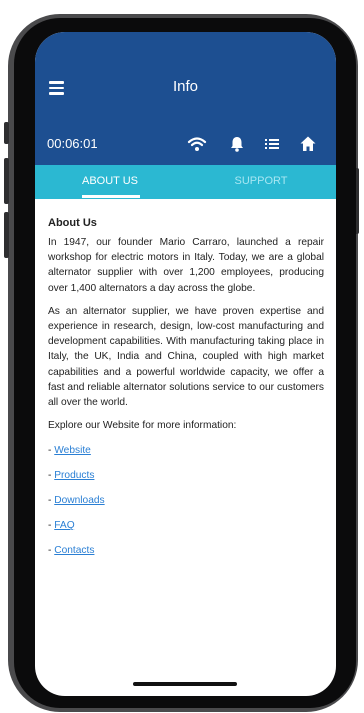  Describe the element at coordinates (6, 235) in the screenshot. I see `side-button-volume-down` at that location.